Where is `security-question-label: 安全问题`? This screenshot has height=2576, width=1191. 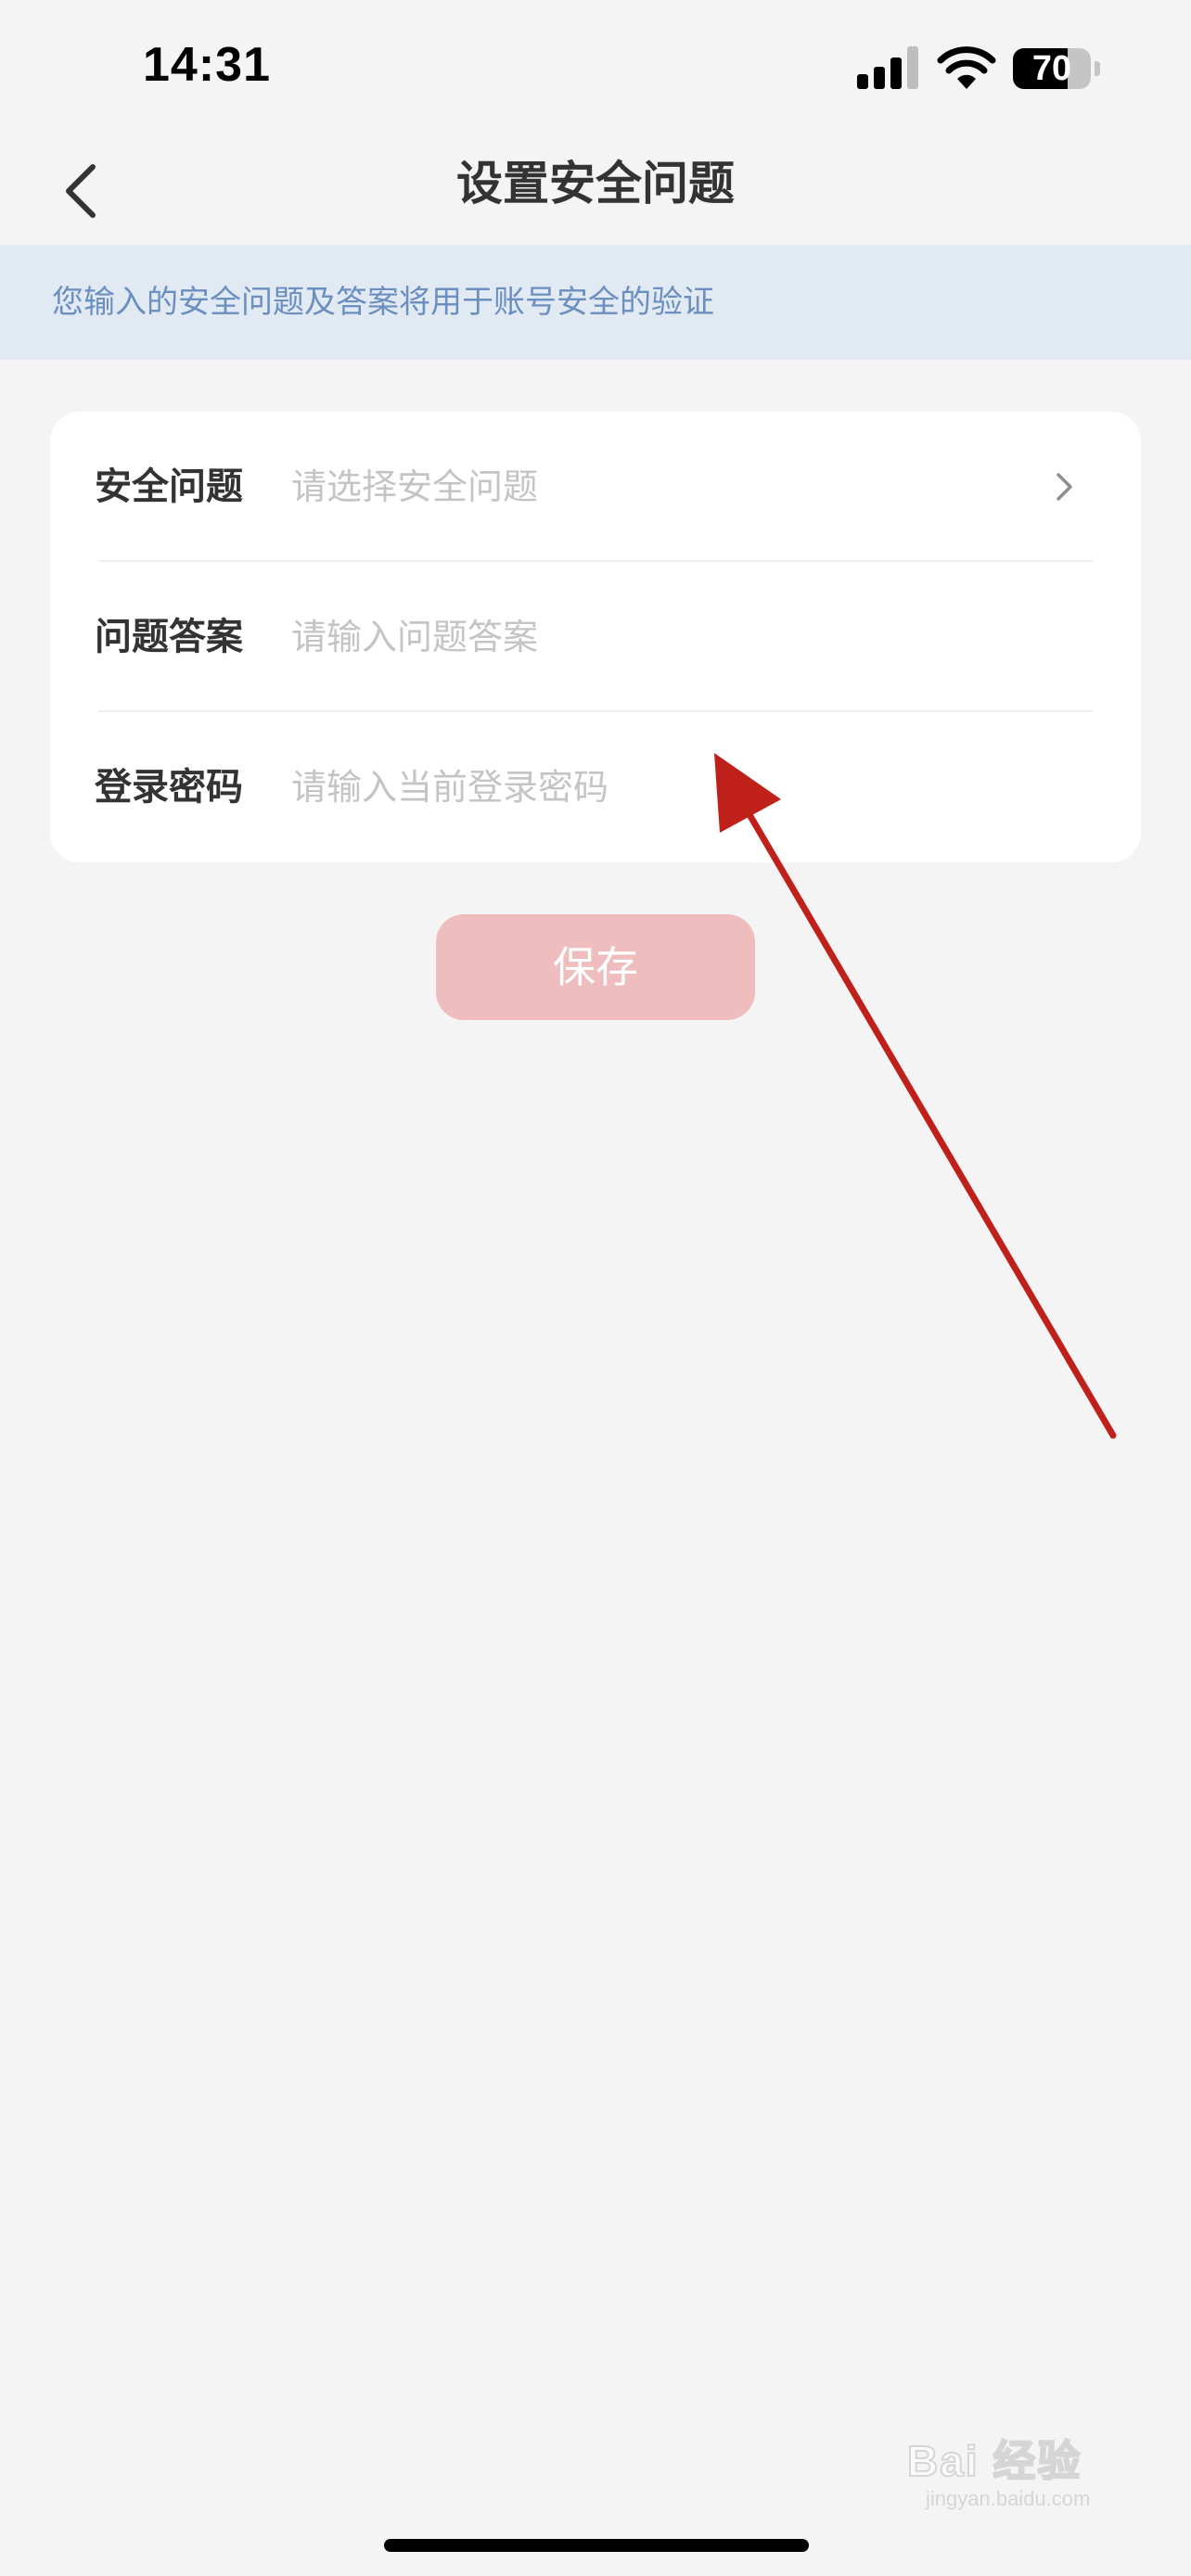 security-question-label: 安全问题 is located at coordinates (169, 486).